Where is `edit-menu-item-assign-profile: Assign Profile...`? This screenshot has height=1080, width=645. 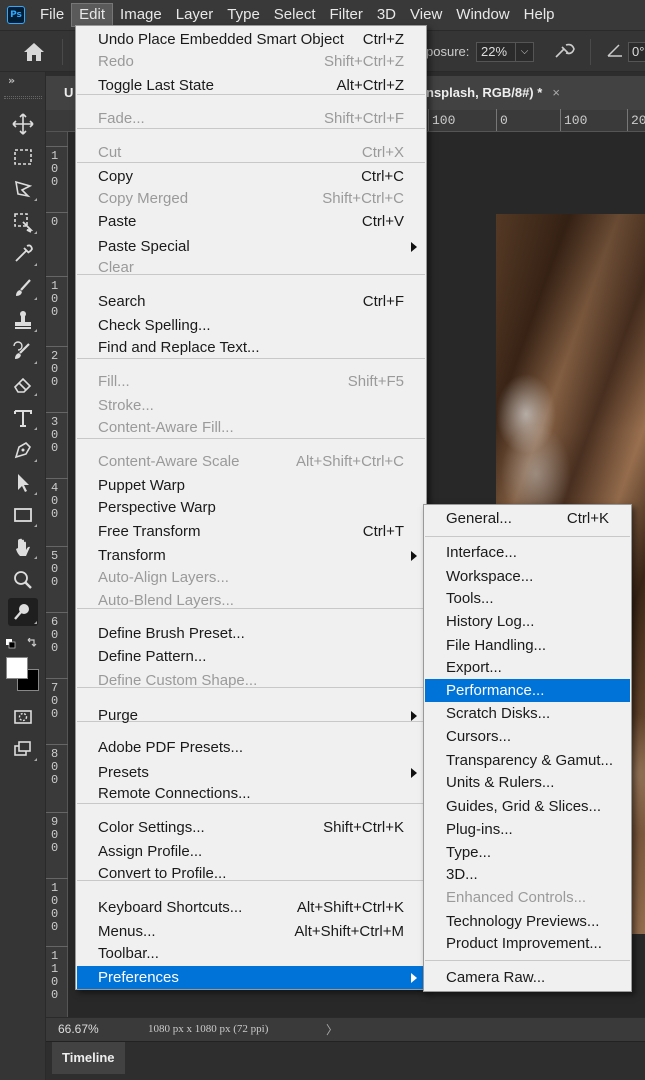 edit-menu-item-assign-profile: Assign Profile... is located at coordinates (251, 851).